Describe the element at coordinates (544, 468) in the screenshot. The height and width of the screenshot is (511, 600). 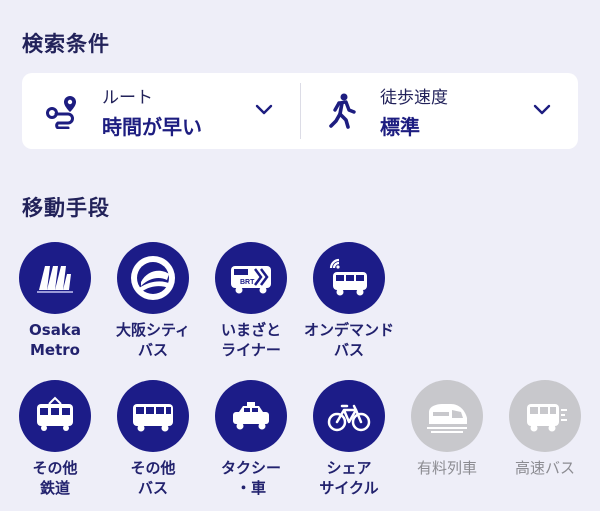
I see `mode-label: 高速バス` at that location.